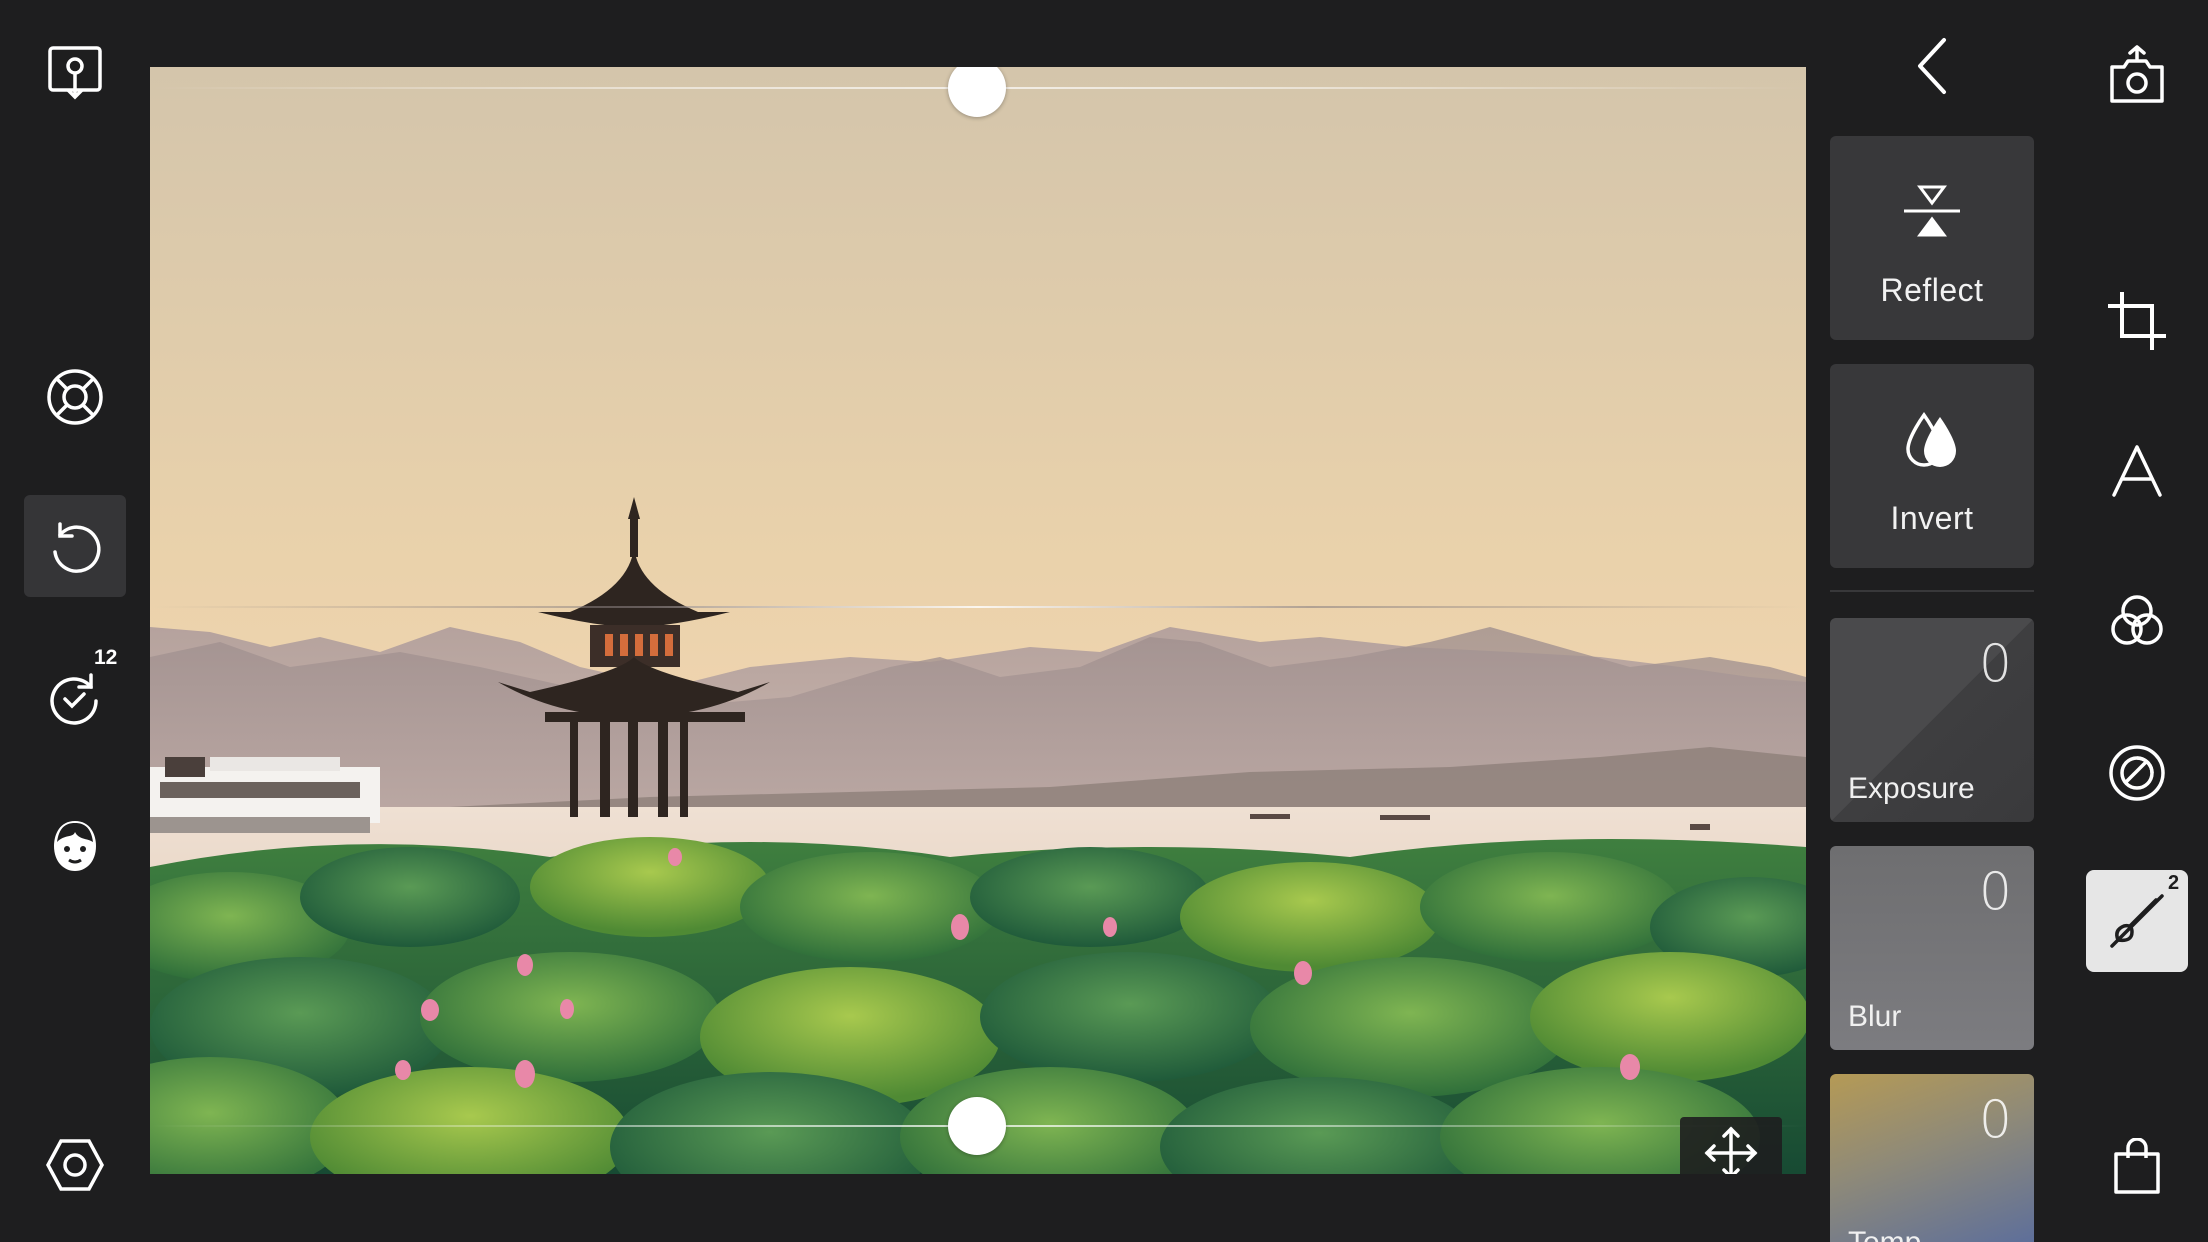 The height and width of the screenshot is (1242, 2208). What do you see at coordinates (1995, 664) in the screenshot?
I see `exposure-value: 0` at bounding box center [1995, 664].